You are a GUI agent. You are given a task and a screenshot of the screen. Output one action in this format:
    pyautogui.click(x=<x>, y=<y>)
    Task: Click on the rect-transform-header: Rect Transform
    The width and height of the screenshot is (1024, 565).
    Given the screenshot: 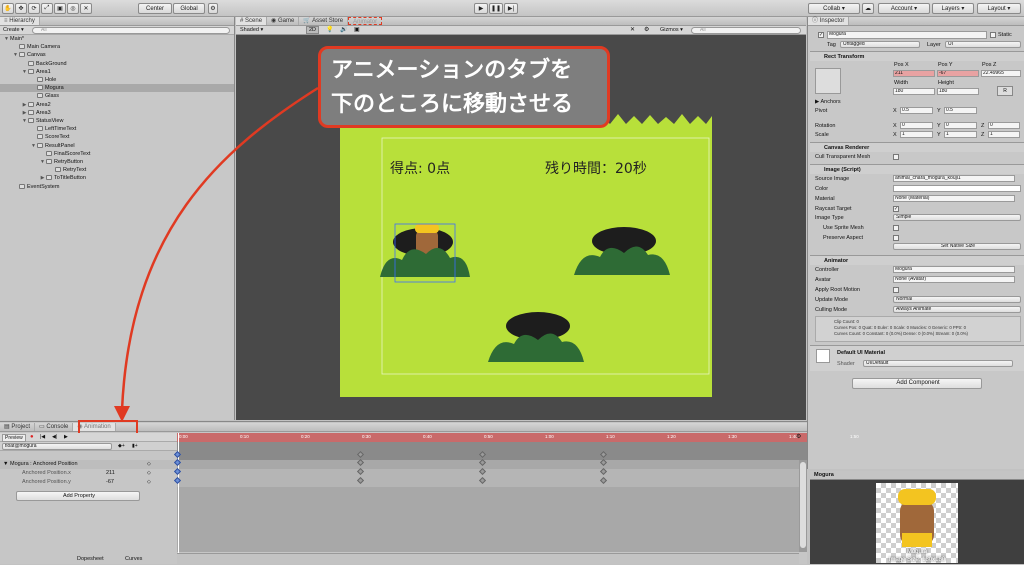 What is the action you would take?
    pyautogui.click(x=917, y=56)
    